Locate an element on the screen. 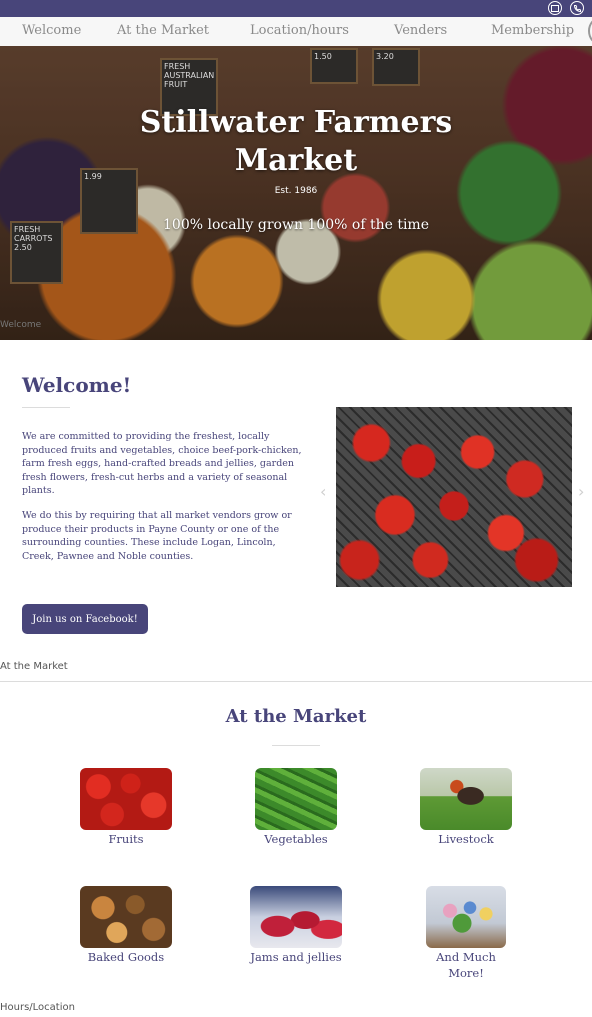  sign-text: FRESH is located at coordinates (177, 66).